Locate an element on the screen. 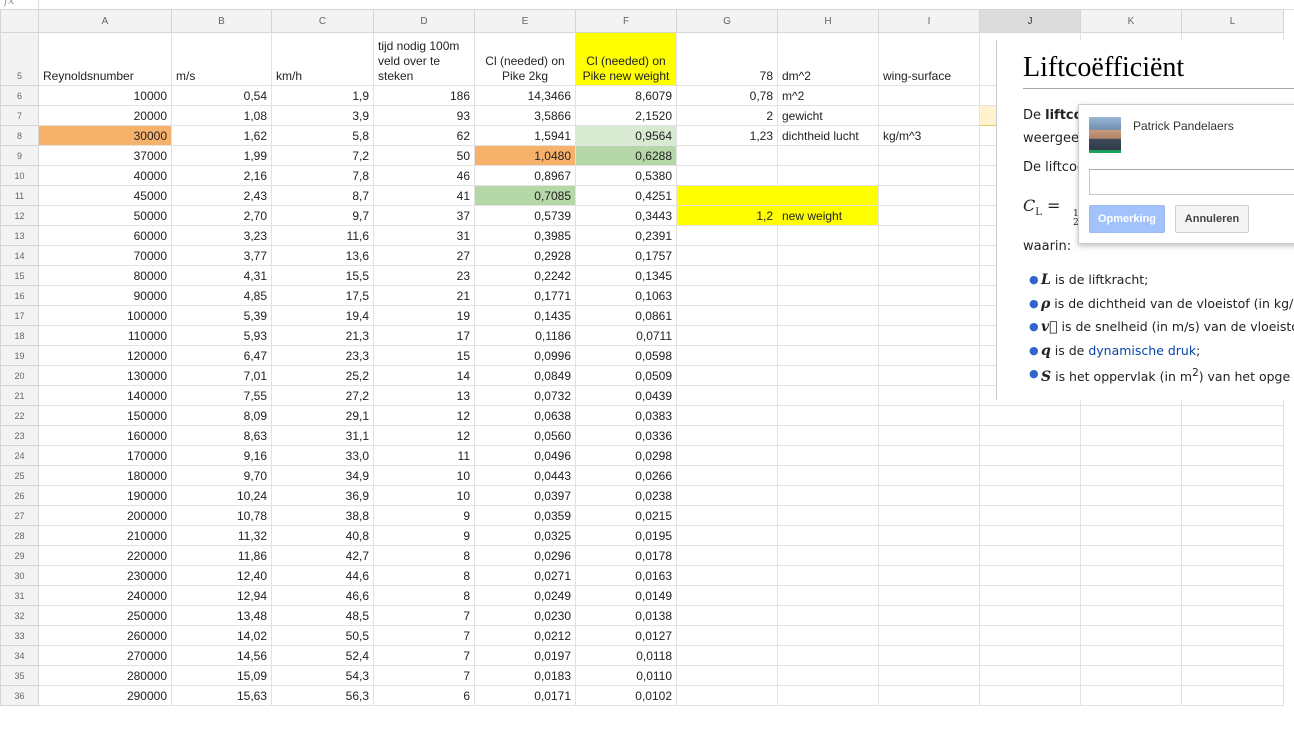  cell: 1,0480 is located at coordinates (525, 155).